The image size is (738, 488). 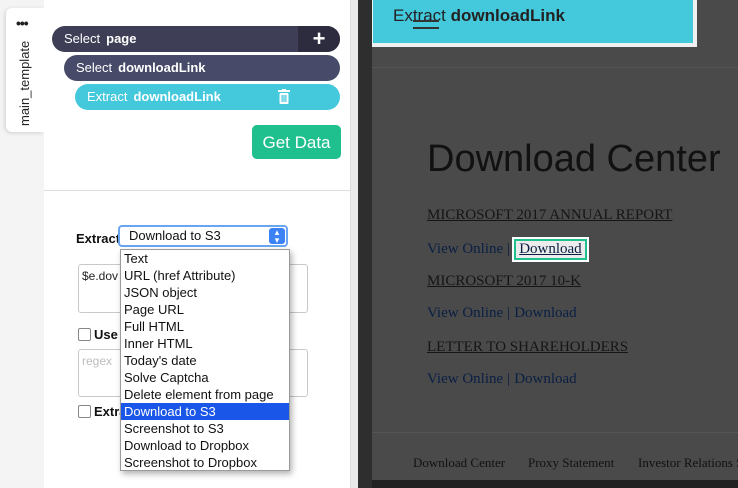 I want to click on selection-tooltip-bar: Extract downloadLink, so click(x=533, y=21).